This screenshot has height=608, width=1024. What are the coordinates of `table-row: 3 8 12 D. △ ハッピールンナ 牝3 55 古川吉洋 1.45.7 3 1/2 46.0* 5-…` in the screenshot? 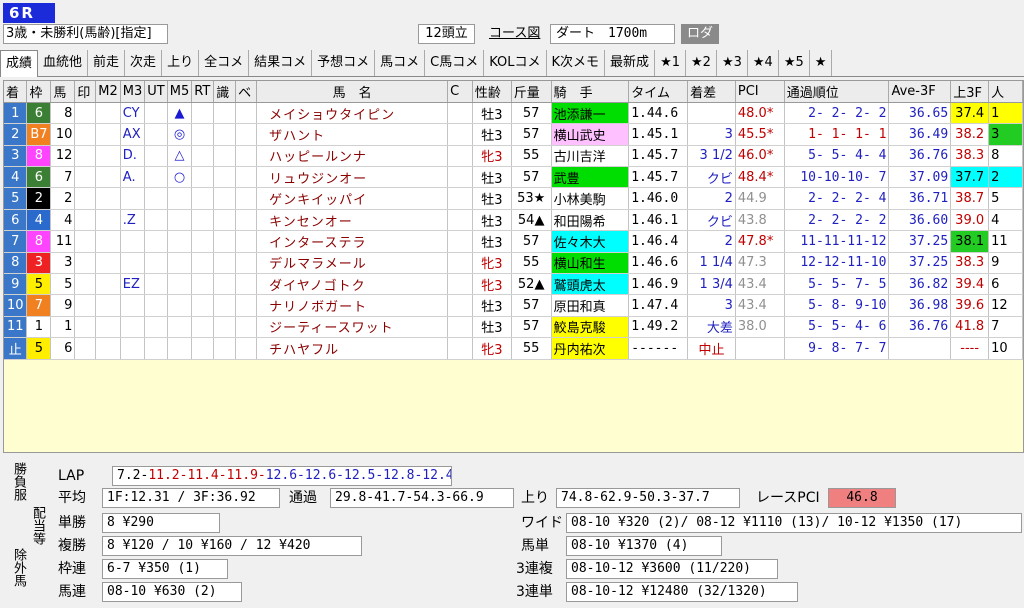 It's located at (513, 156).